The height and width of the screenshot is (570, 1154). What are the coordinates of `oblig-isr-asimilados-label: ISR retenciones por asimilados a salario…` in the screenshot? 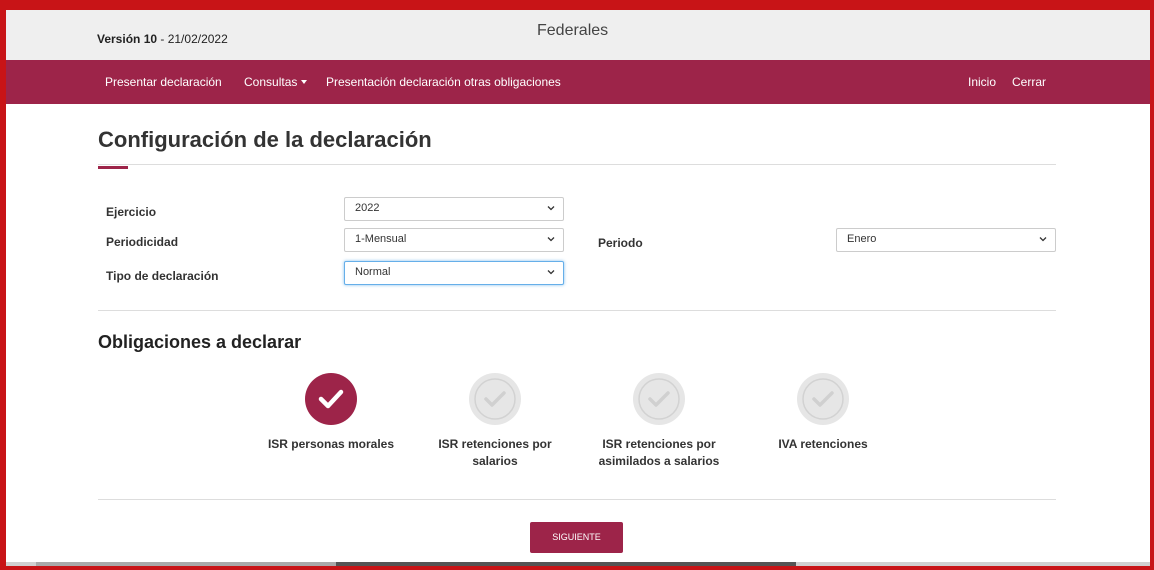 It's located at (659, 452).